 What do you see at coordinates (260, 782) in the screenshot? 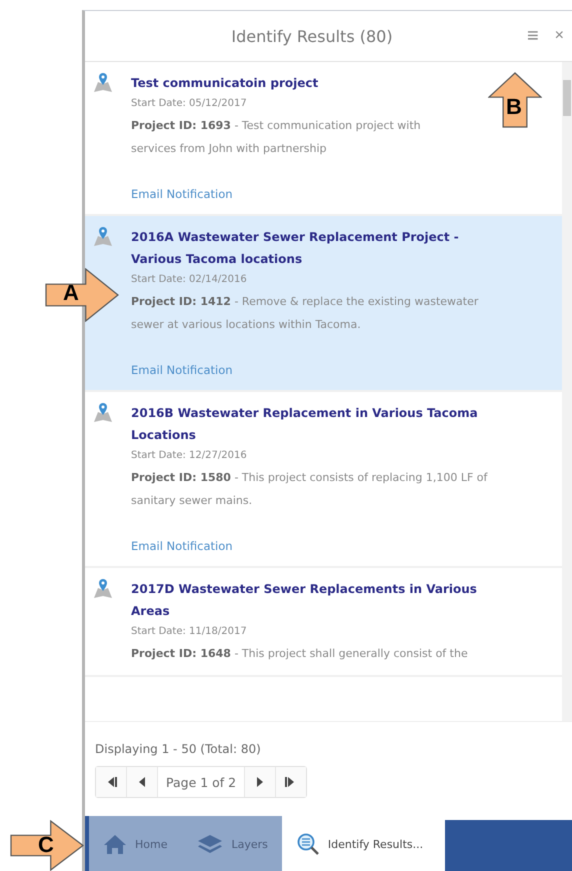
I see `next-page-button` at bounding box center [260, 782].